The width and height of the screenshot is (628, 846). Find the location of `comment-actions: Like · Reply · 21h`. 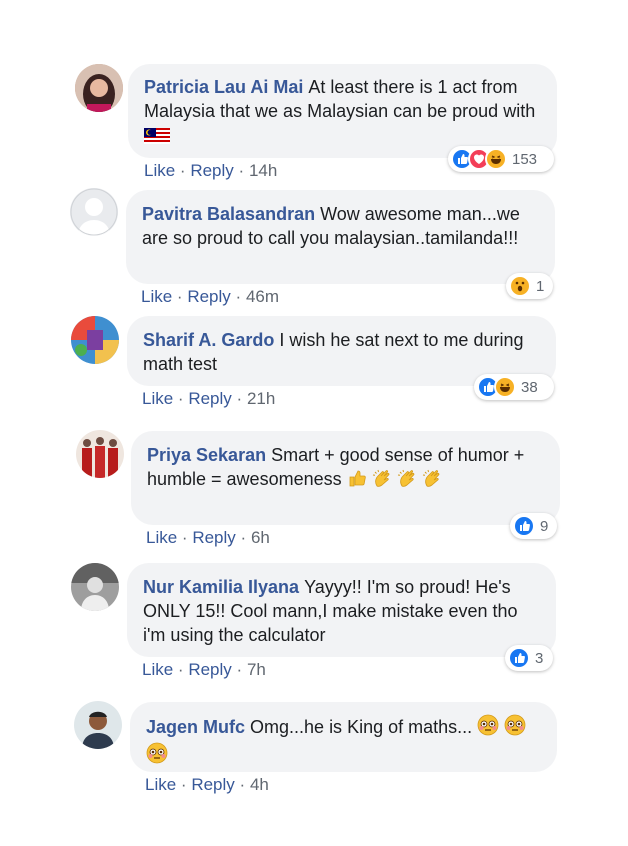

comment-actions: Like · Reply · 21h is located at coordinates (209, 398).